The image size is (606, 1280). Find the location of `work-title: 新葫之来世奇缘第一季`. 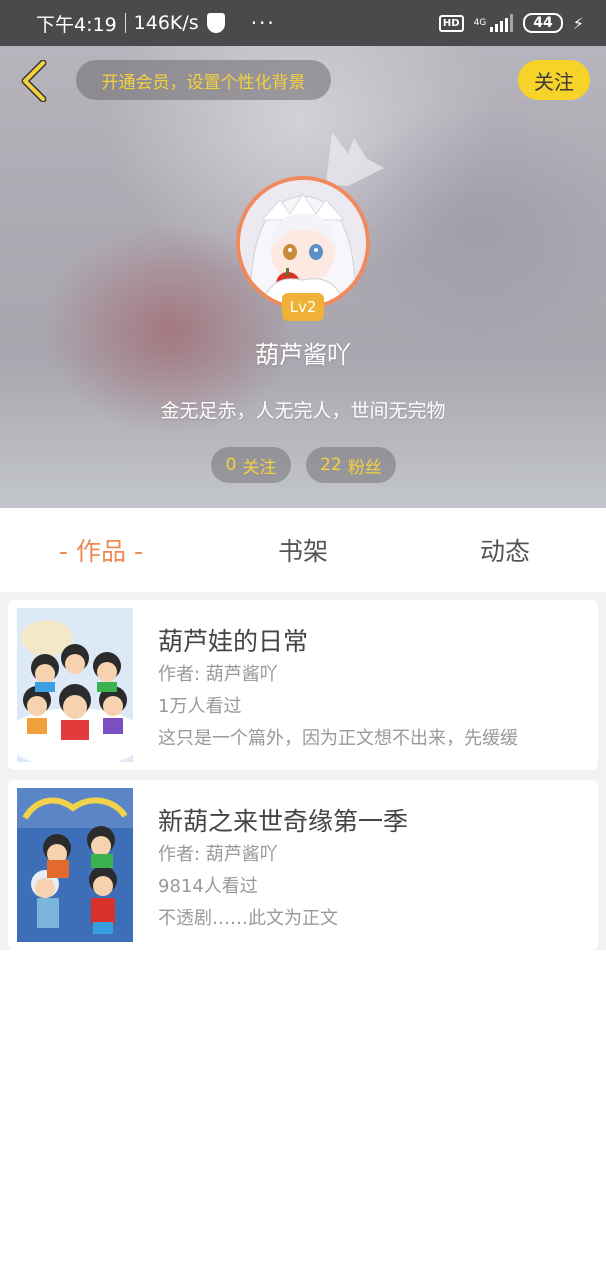

work-title: 新葫之来世奇缘第一季 is located at coordinates (283, 821).